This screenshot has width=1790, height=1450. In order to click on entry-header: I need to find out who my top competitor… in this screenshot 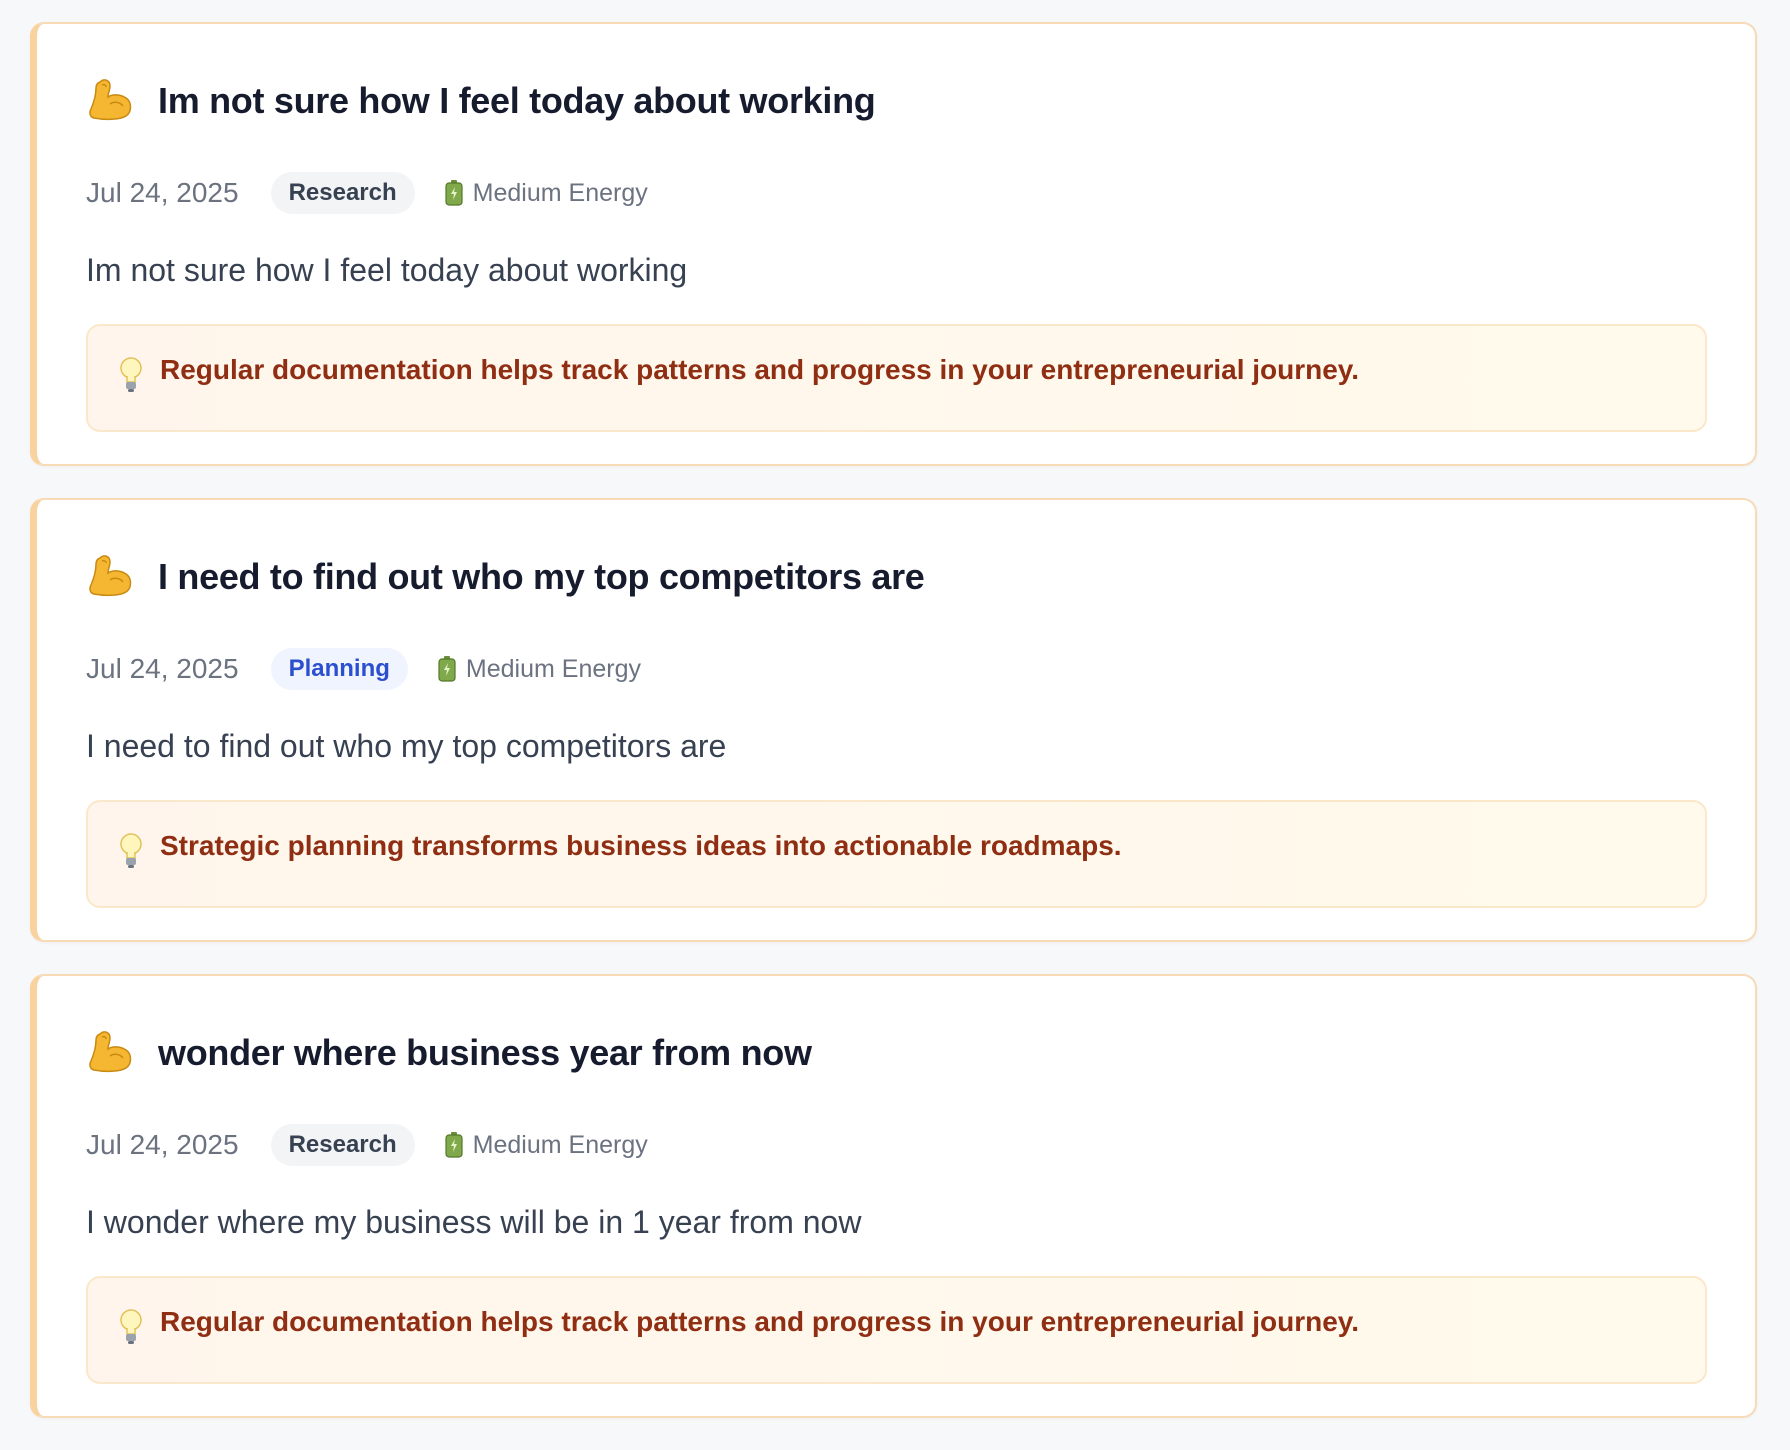, I will do `click(505, 577)`.